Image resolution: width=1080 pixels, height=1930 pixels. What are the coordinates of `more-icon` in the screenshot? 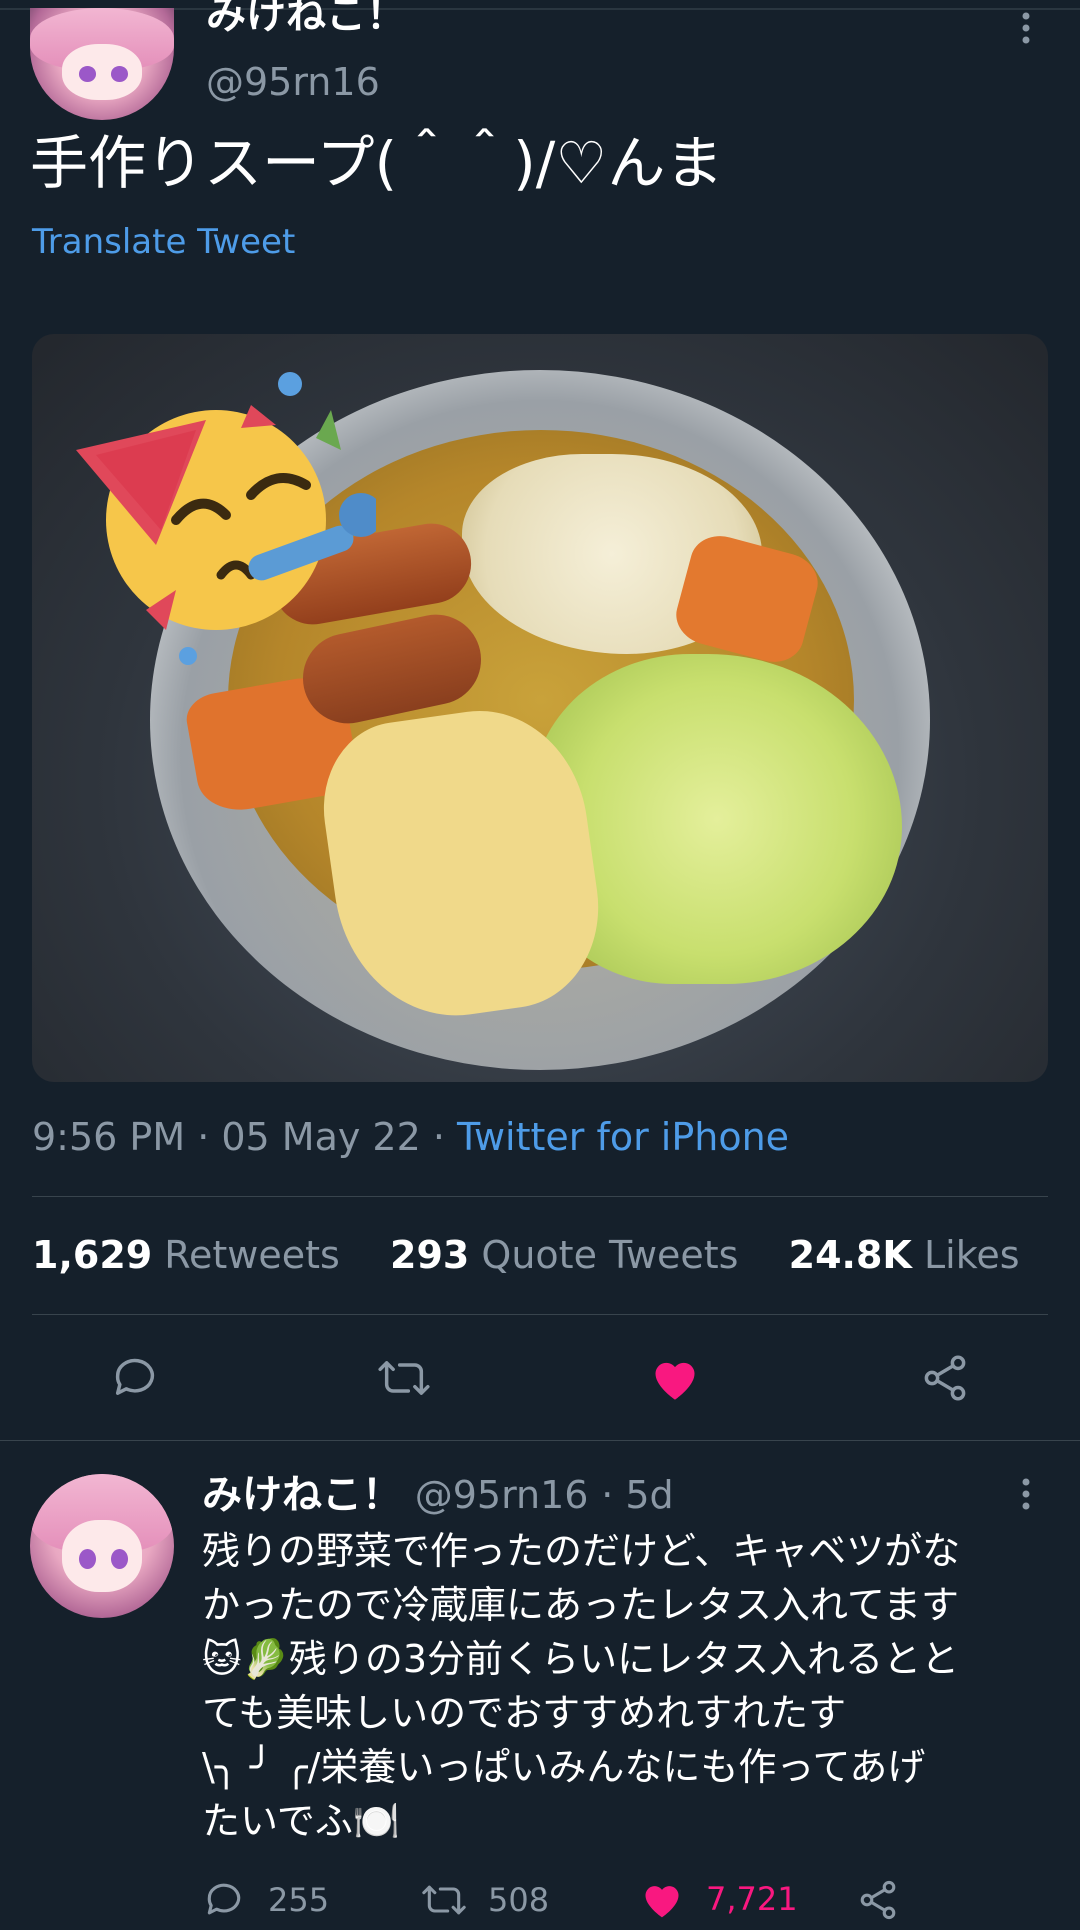 It's located at (1026, 28).